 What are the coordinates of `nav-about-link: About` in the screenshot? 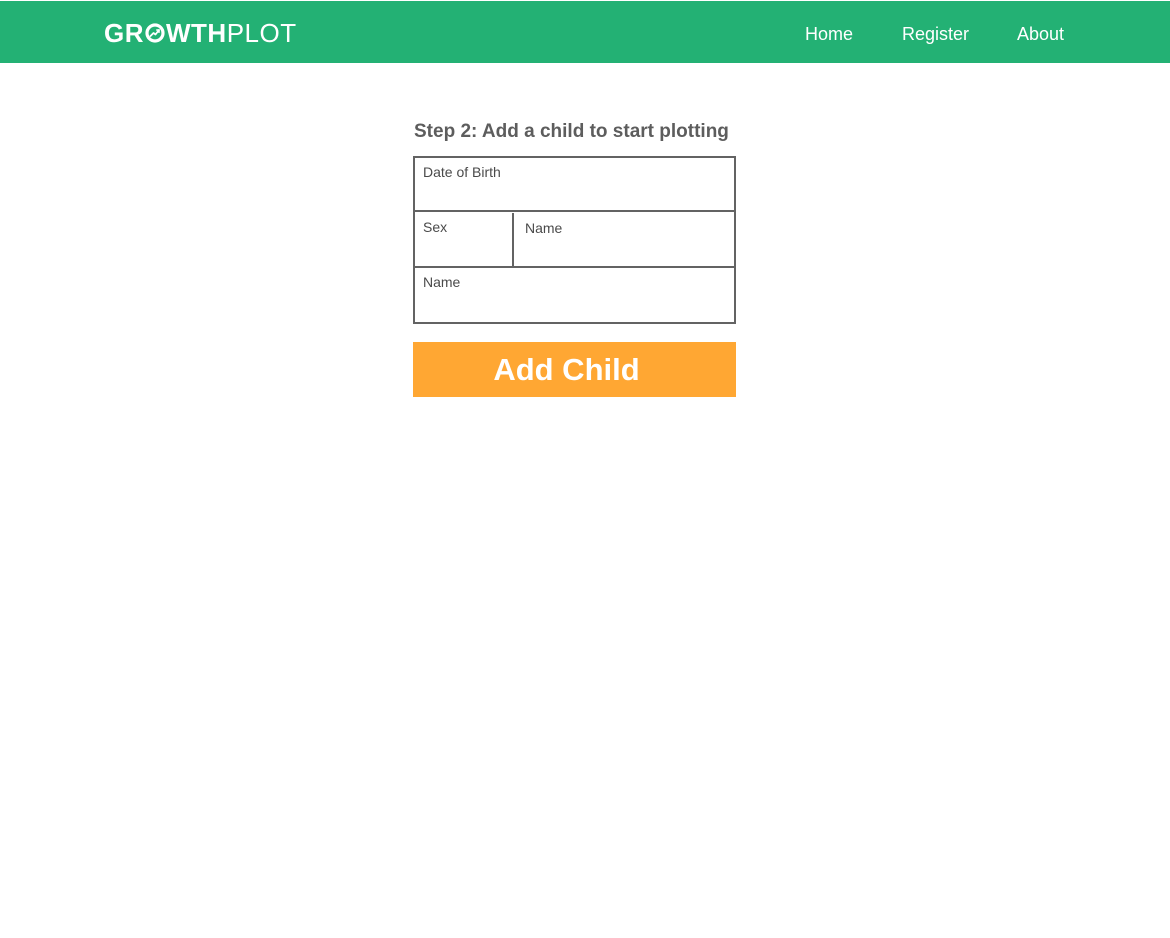 It's located at (1040, 34).